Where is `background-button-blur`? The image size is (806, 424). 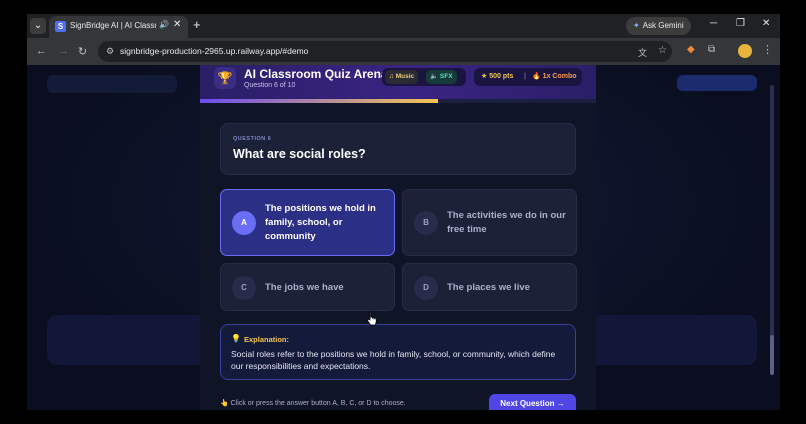 background-button-blur is located at coordinates (717, 83).